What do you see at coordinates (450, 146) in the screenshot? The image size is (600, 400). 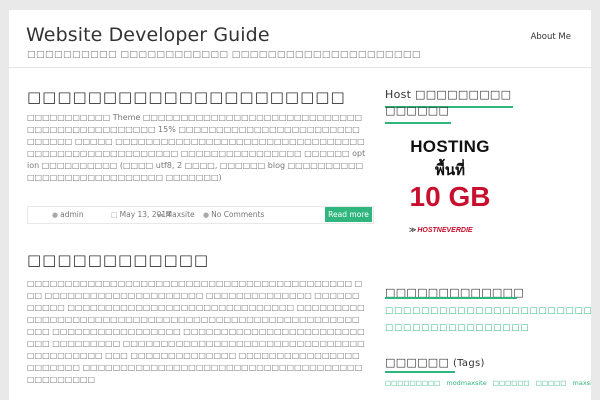 I see `ad-line-hosting: HOSTING` at bounding box center [450, 146].